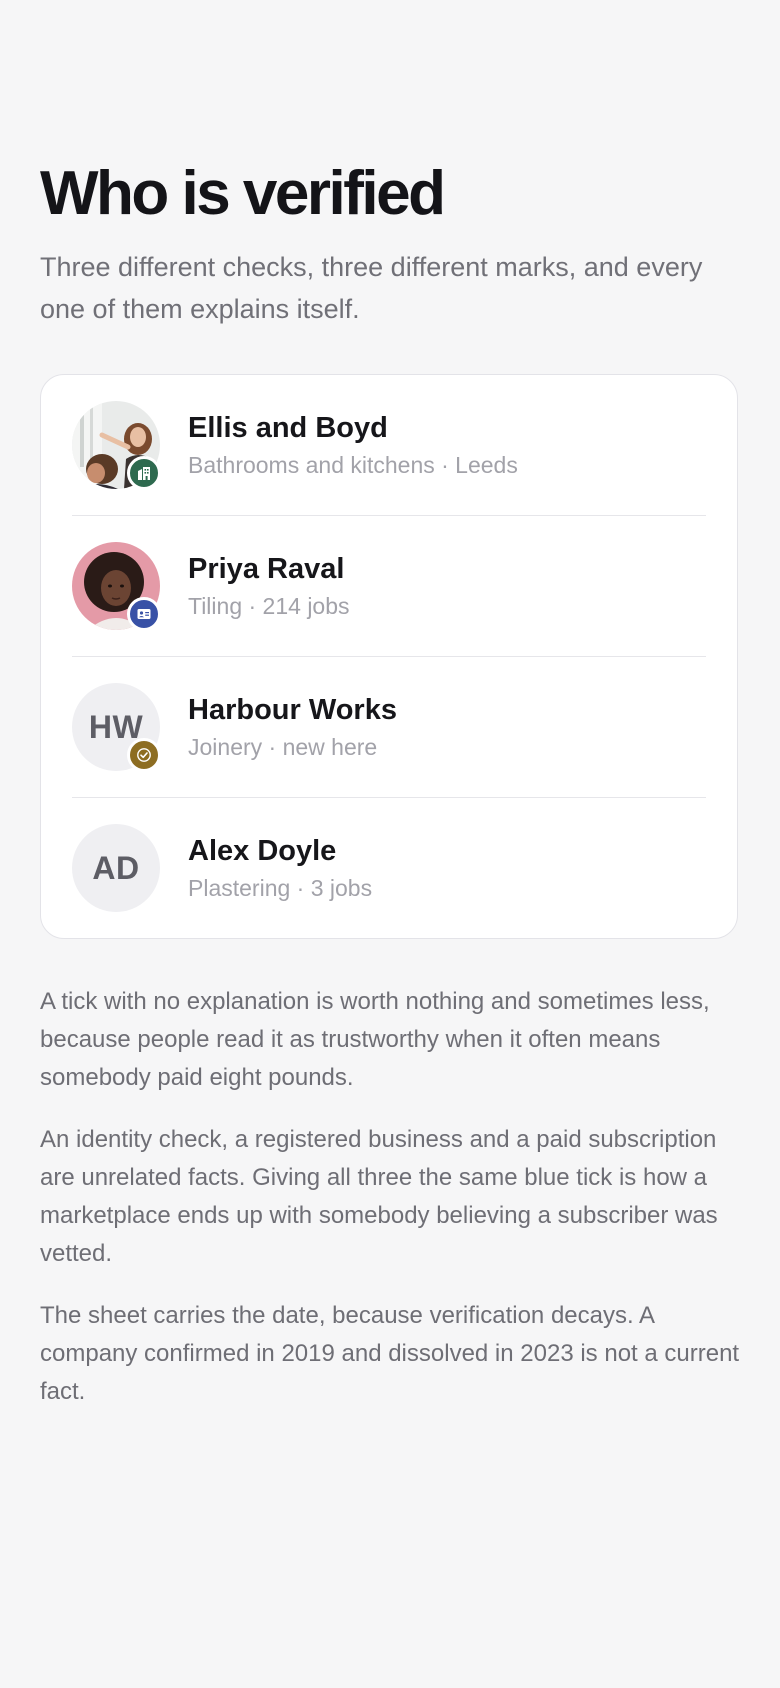 The image size is (780, 1688). I want to click on identity-verified-badge, so click(144, 614).